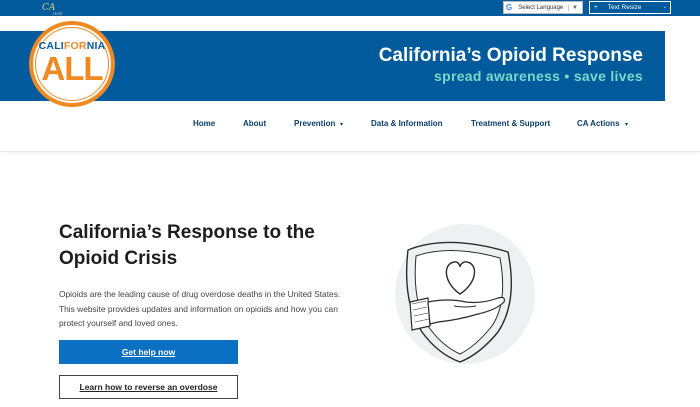  I want to click on chevron-down-icon: ▼, so click(573, 7).